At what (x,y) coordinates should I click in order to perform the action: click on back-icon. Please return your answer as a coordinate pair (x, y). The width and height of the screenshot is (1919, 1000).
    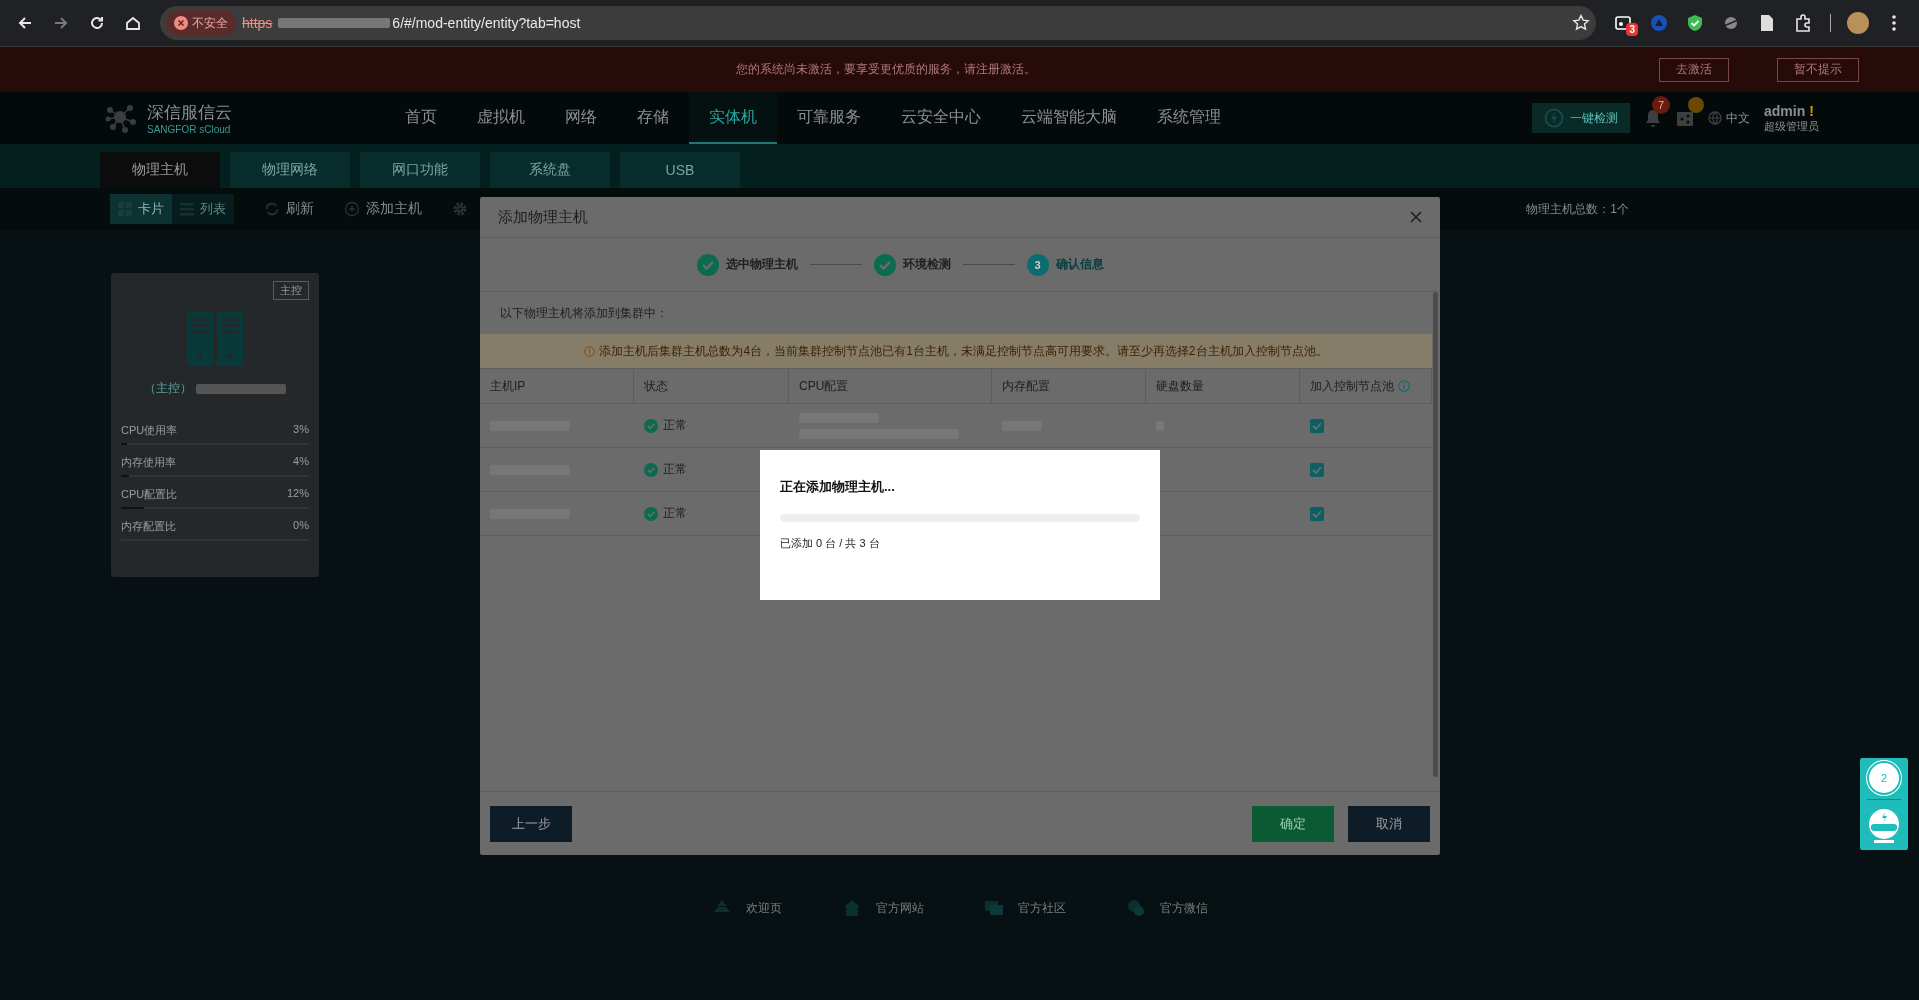
    Looking at the image, I should click on (25, 23).